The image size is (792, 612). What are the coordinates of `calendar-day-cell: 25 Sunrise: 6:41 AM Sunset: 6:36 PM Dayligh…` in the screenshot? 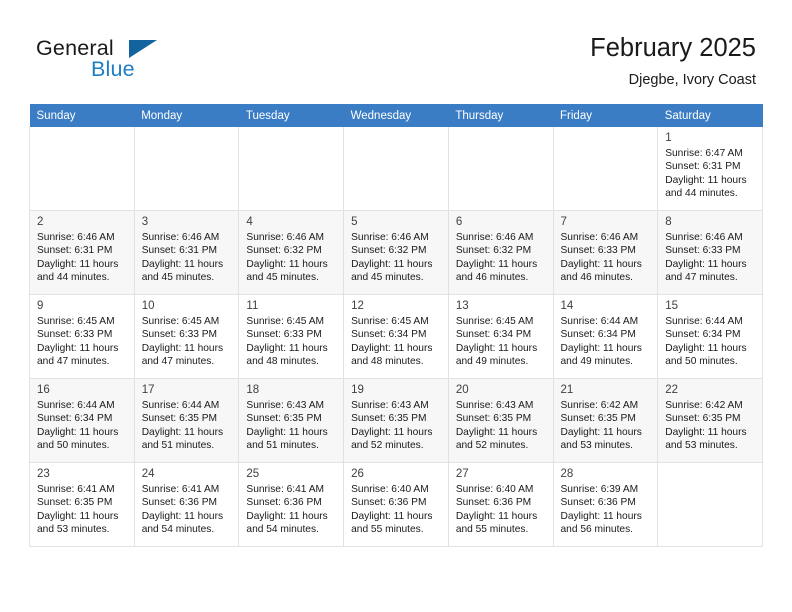 It's located at (291, 504).